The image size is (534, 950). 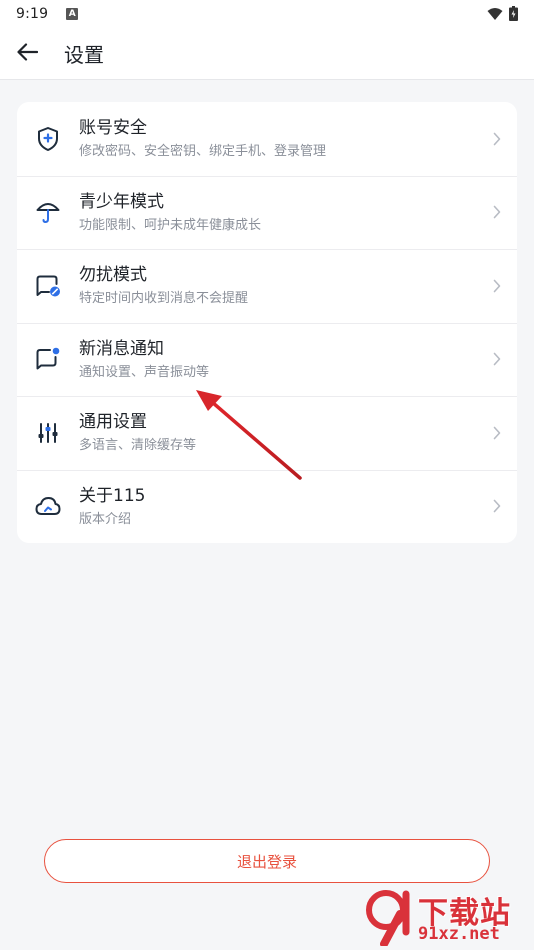 I want to click on settings-item-do-not-disturb: 勿扰模式 特定时间内收到消息不会提醒, so click(x=267, y=286).